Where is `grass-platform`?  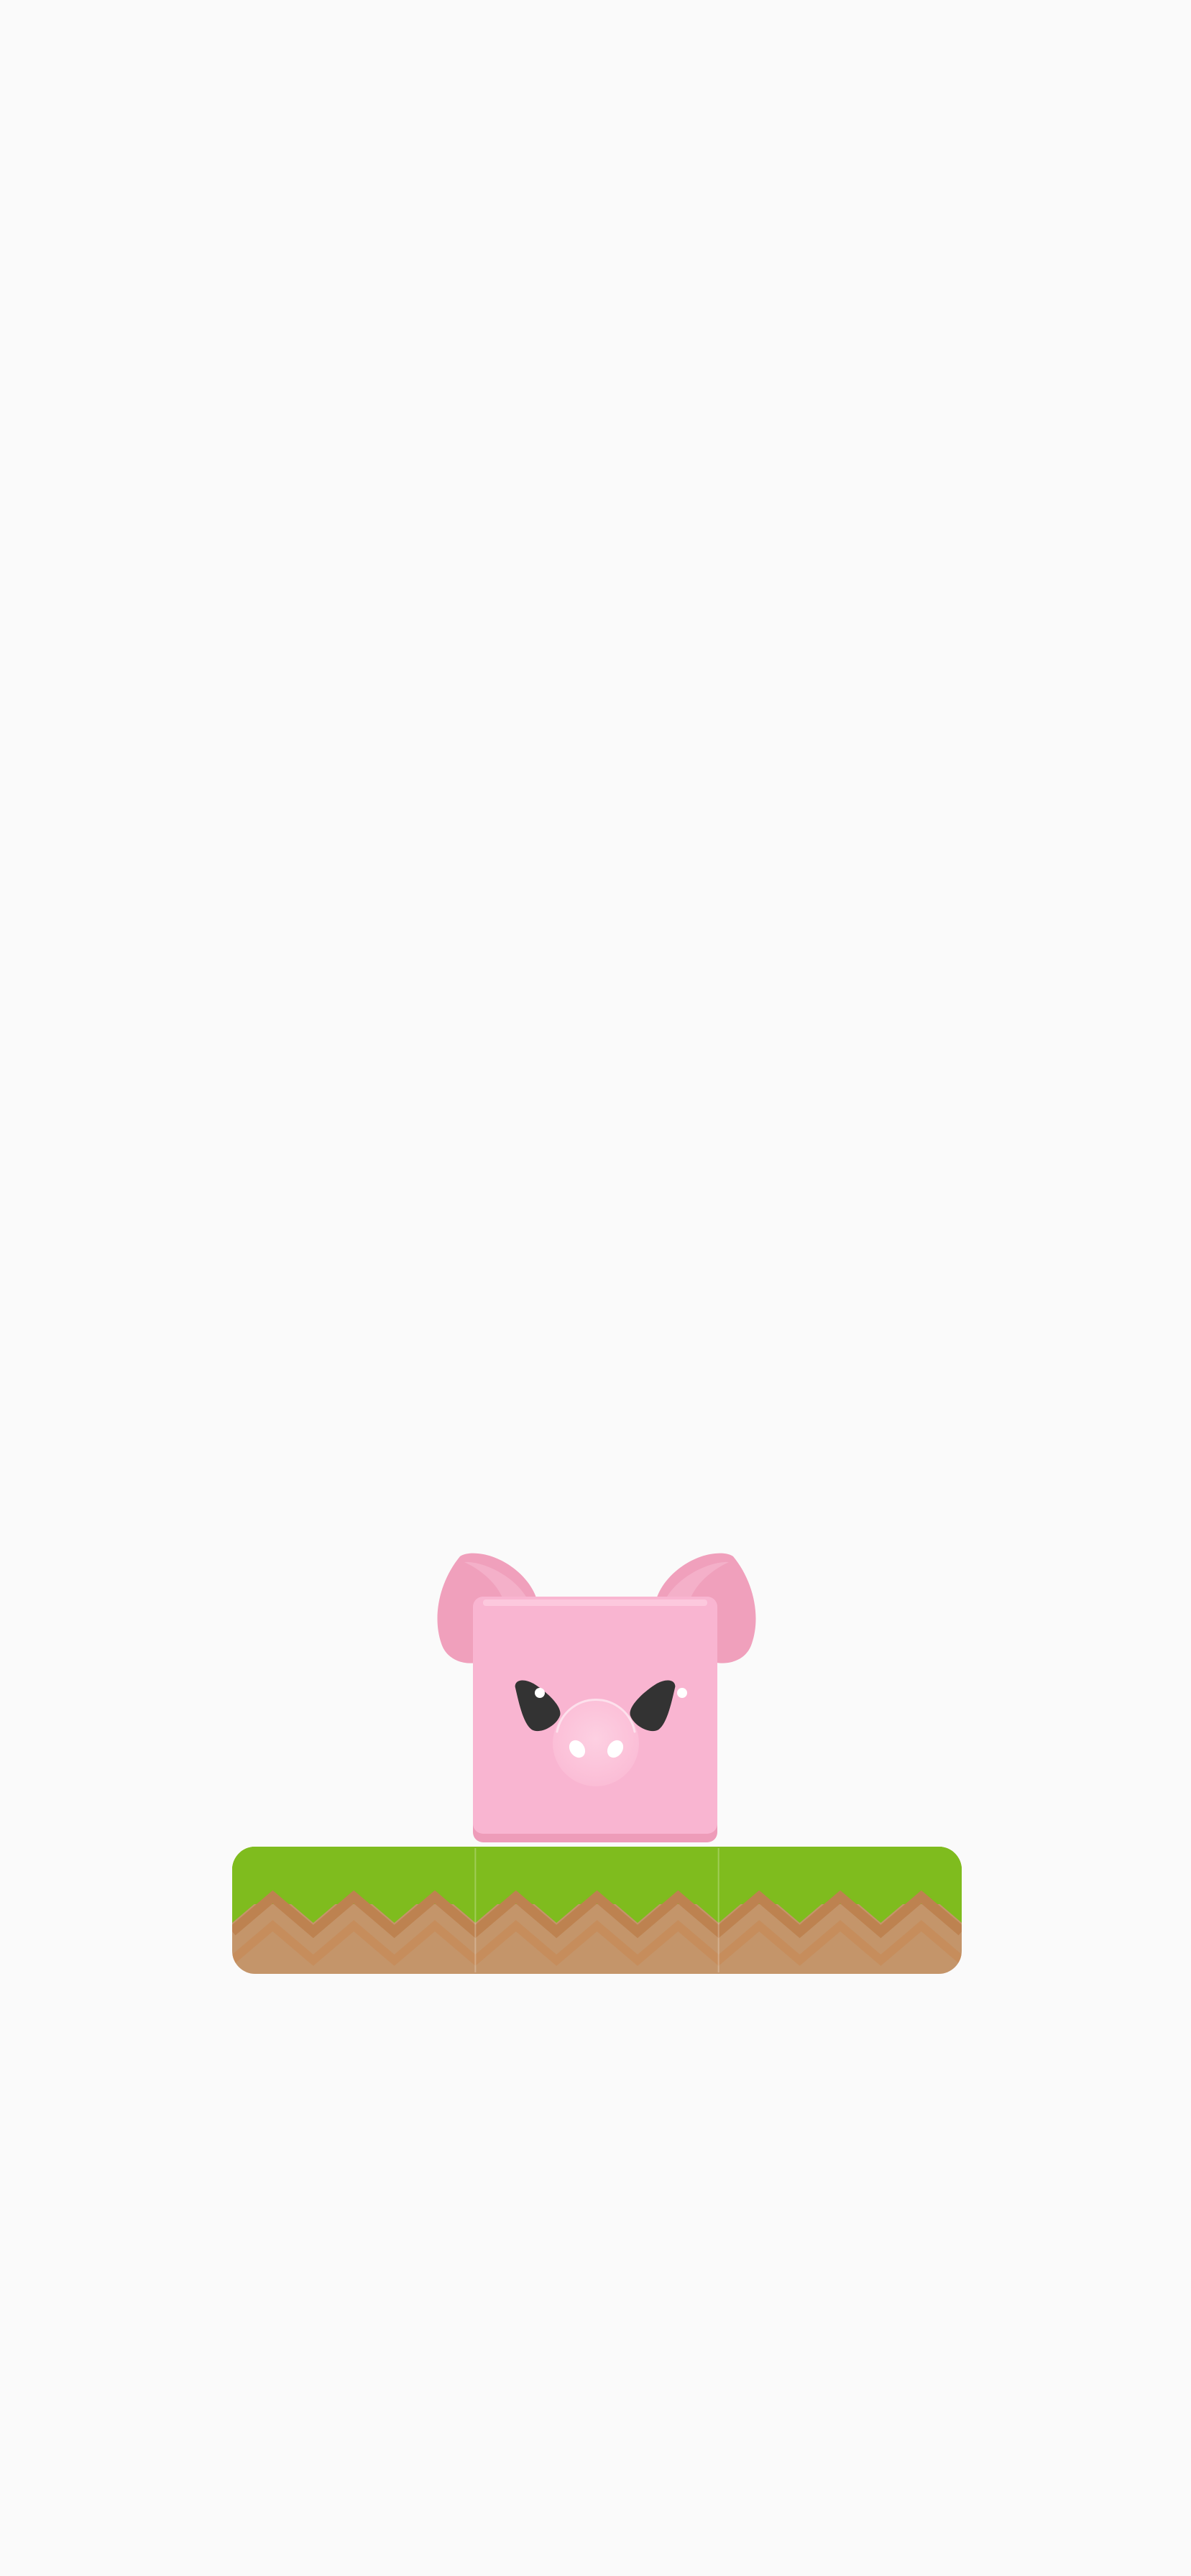 grass-platform is located at coordinates (597, 1910).